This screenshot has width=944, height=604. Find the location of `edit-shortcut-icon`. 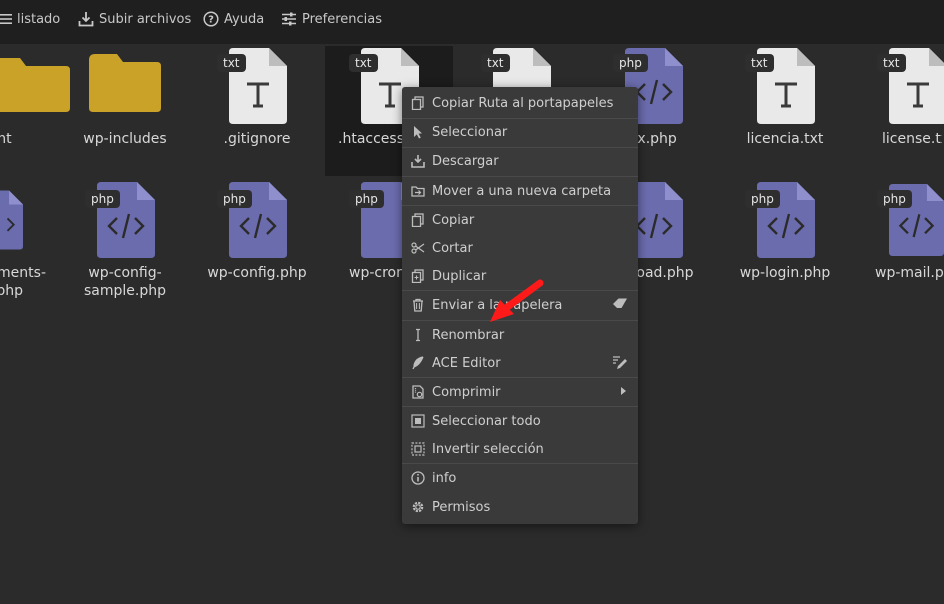

edit-shortcut-icon is located at coordinates (620, 362).